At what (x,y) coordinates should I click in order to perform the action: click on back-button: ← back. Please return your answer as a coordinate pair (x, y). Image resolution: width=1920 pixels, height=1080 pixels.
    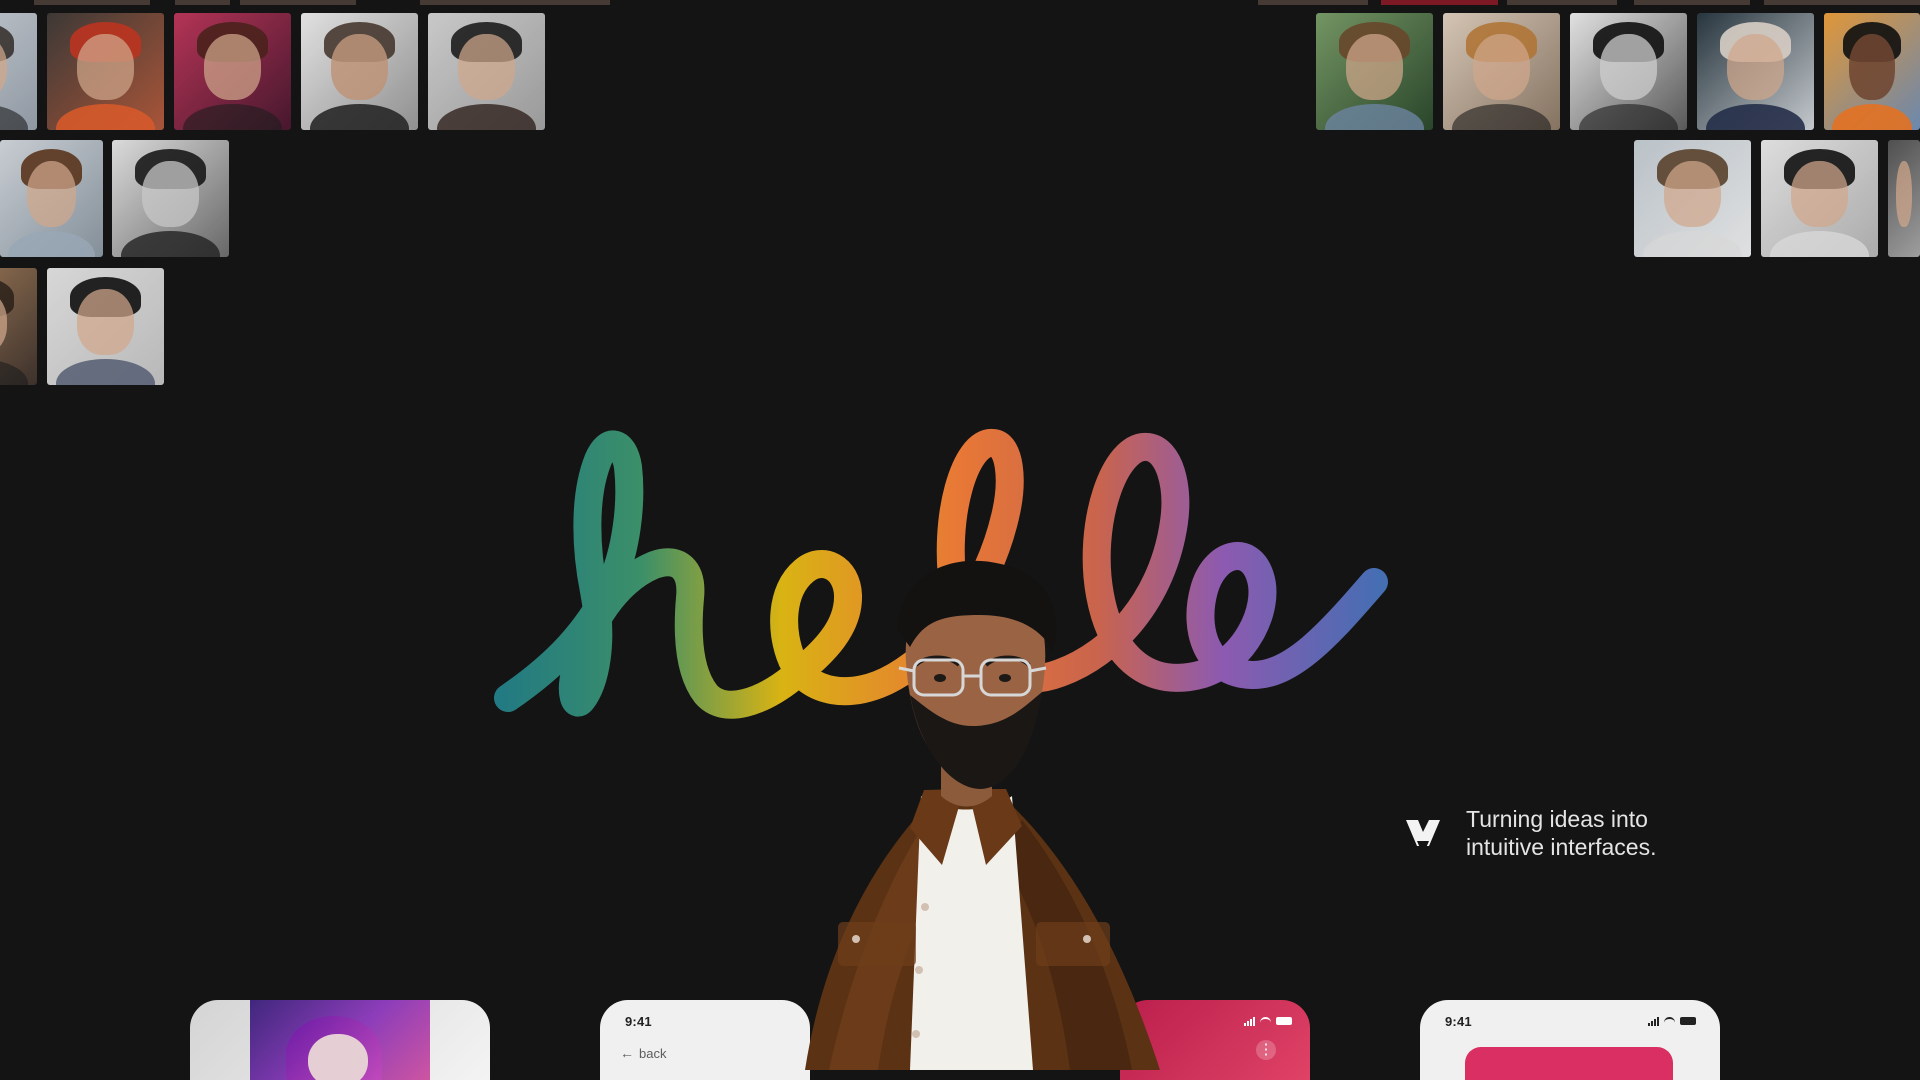
    Looking at the image, I should click on (643, 1053).